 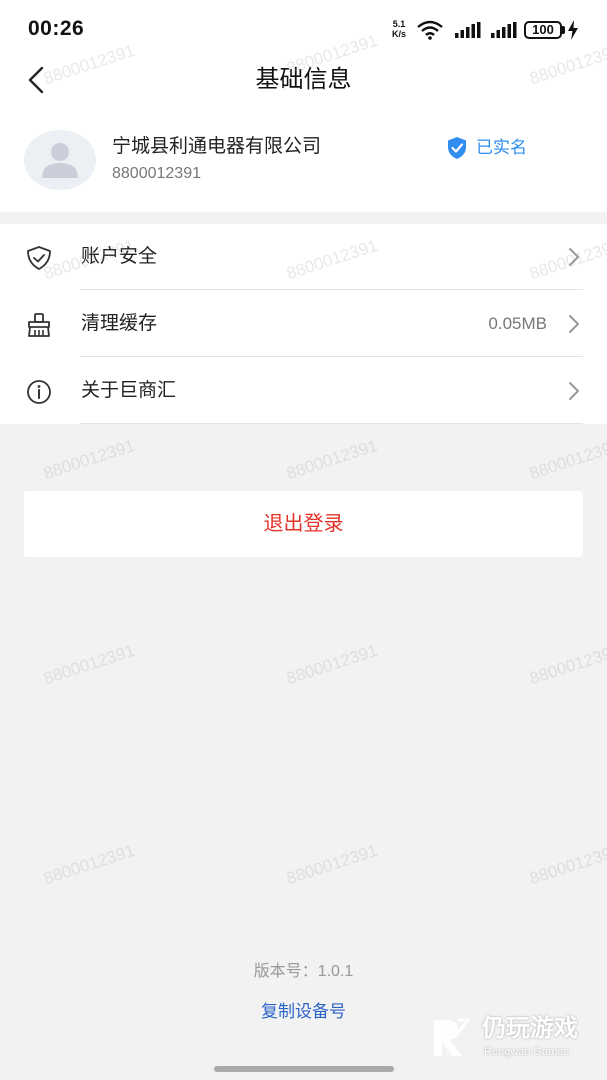 I want to click on wifi-icon, so click(x=430, y=30).